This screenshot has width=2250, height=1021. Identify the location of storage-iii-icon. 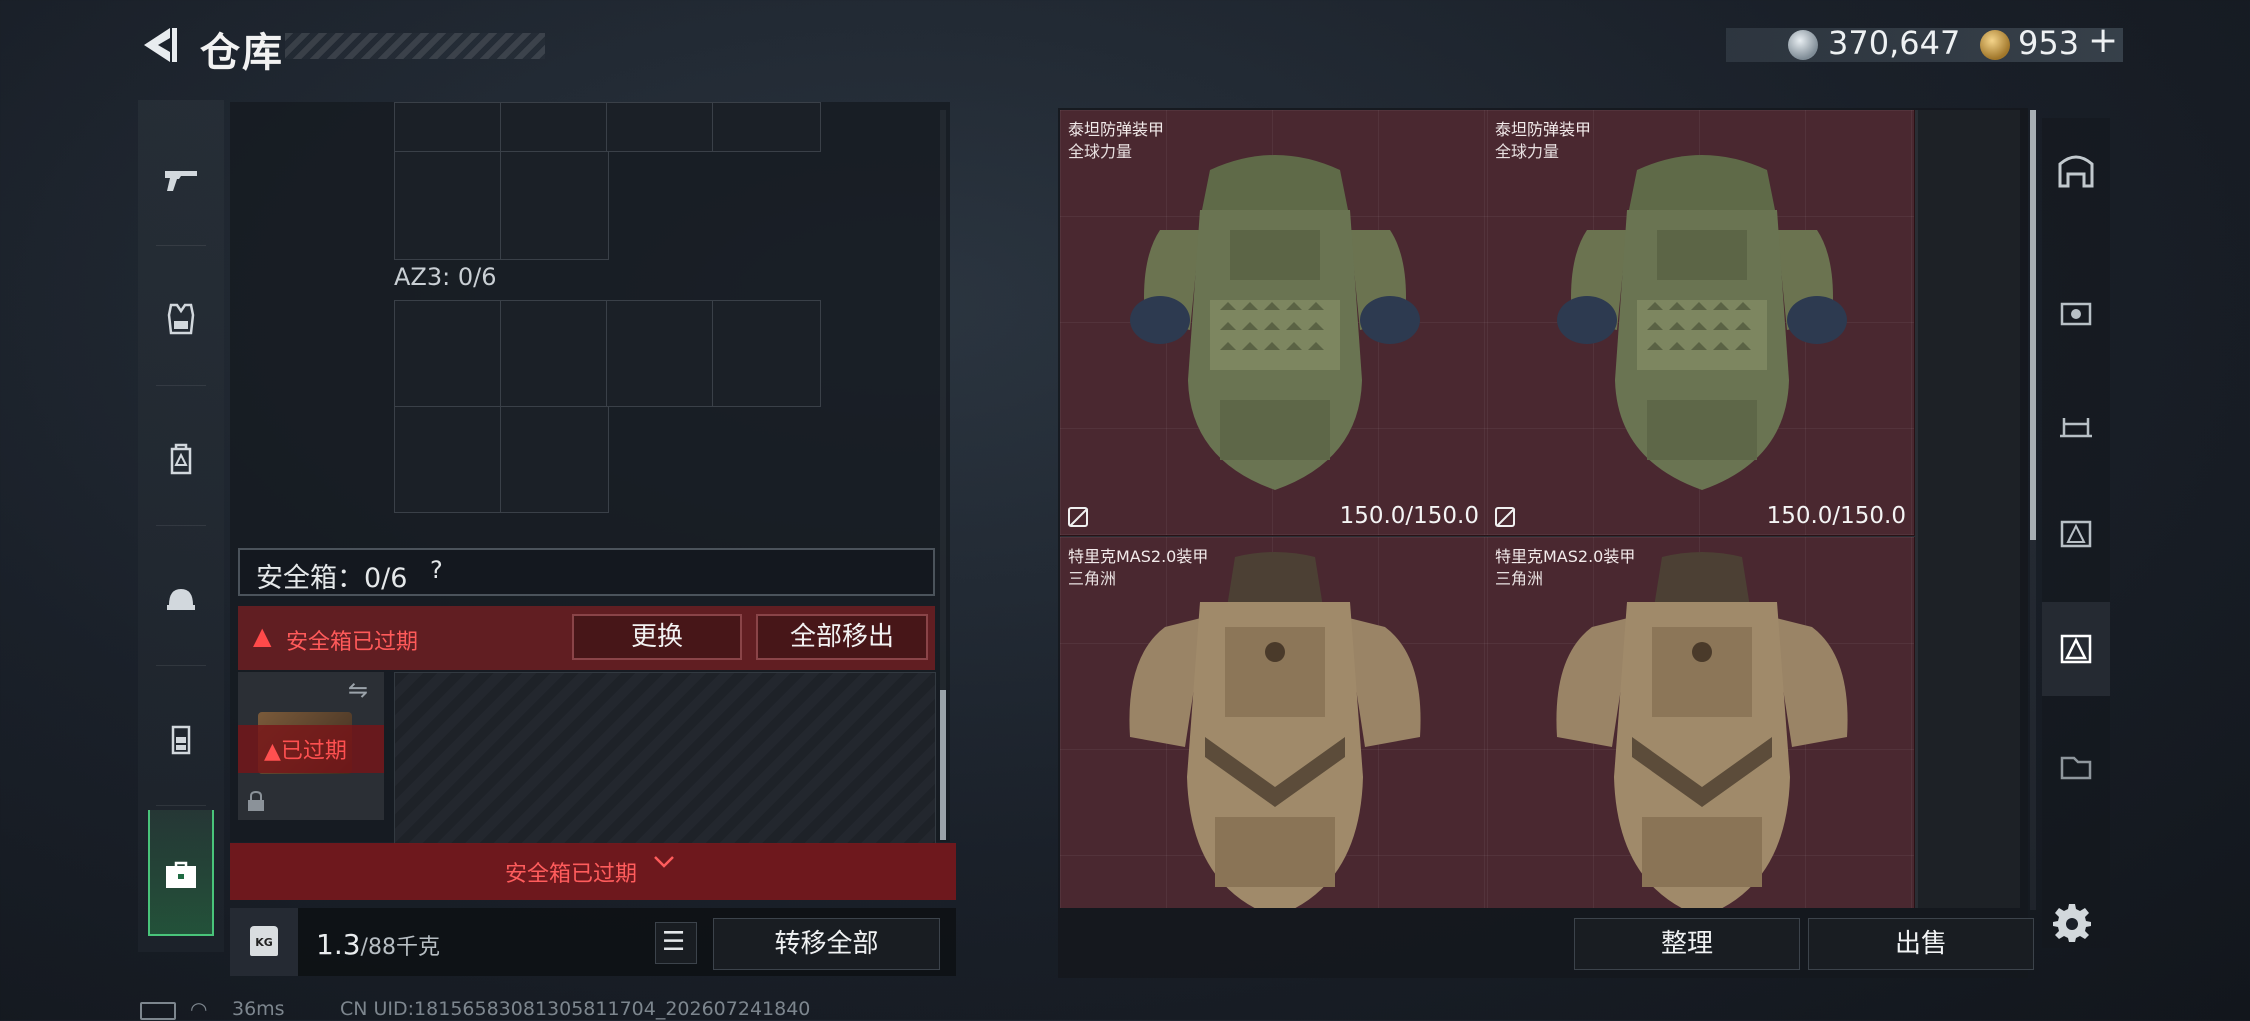
(2076, 428).